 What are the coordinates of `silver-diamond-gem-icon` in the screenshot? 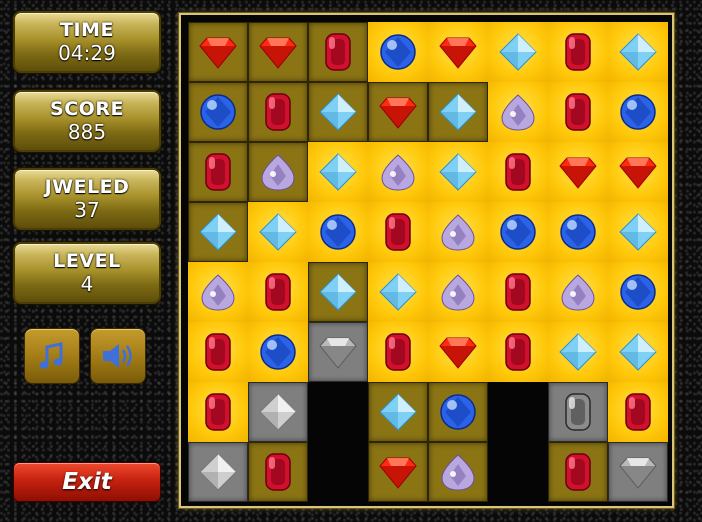 It's located at (278, 412).